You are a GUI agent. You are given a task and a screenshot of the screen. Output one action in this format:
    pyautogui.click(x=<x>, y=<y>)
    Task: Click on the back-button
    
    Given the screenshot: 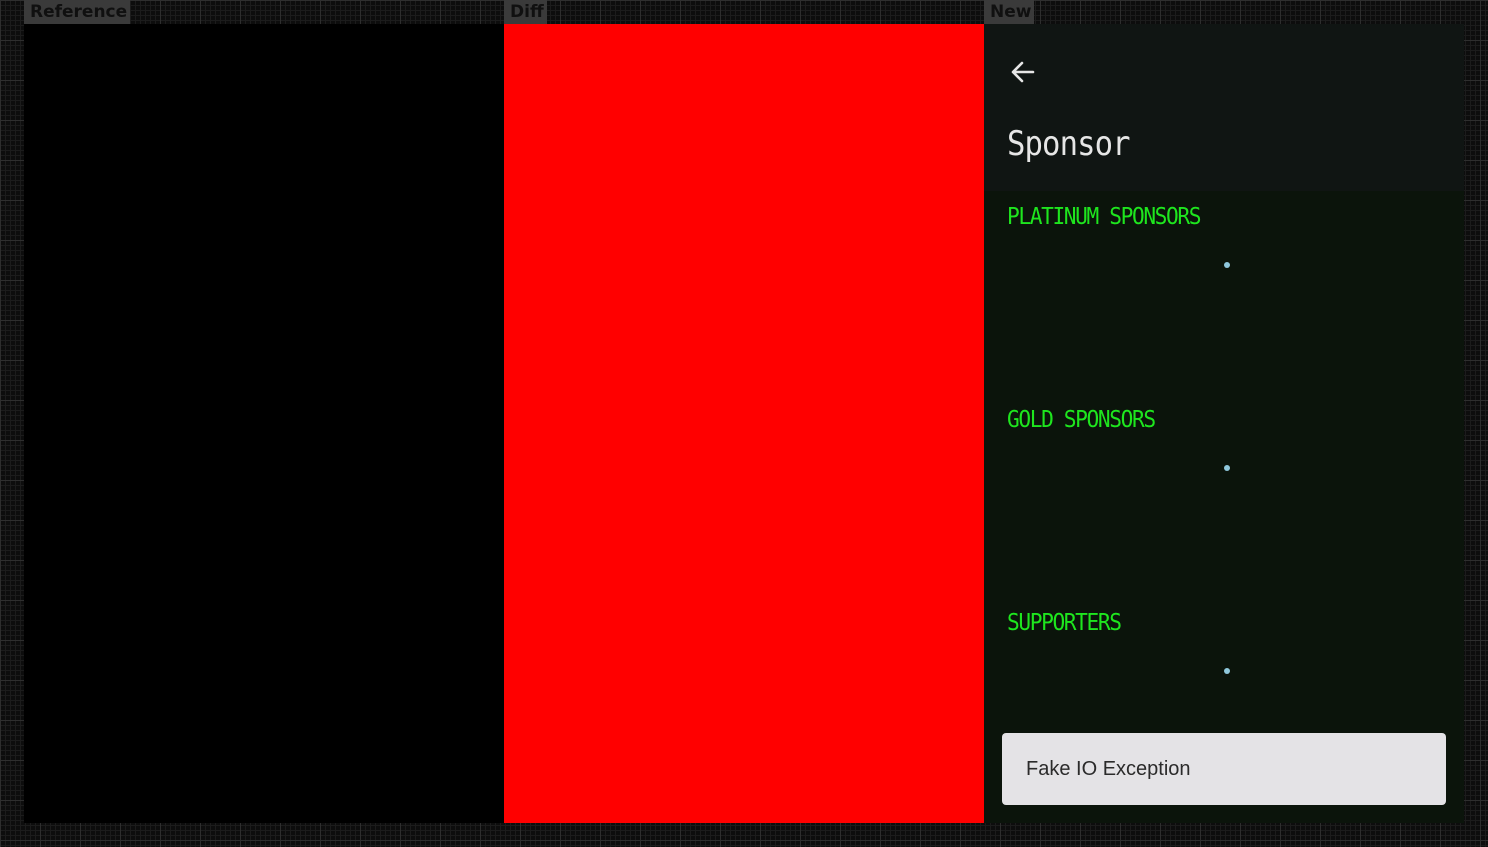 What is the action you would take?
    pyautogui.click(x=1026, y=72)
    